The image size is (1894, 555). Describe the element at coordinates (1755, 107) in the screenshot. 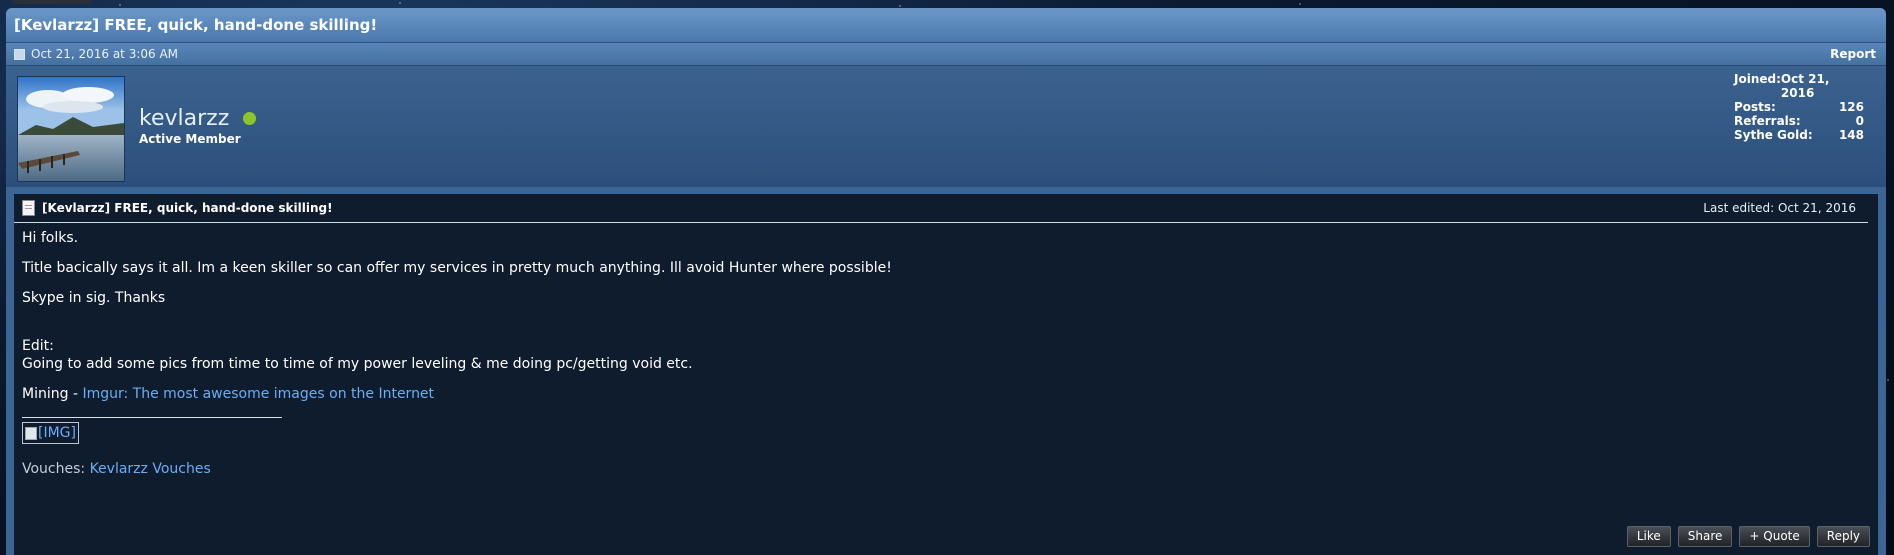

I see `stat-label: Posts:` at that location.